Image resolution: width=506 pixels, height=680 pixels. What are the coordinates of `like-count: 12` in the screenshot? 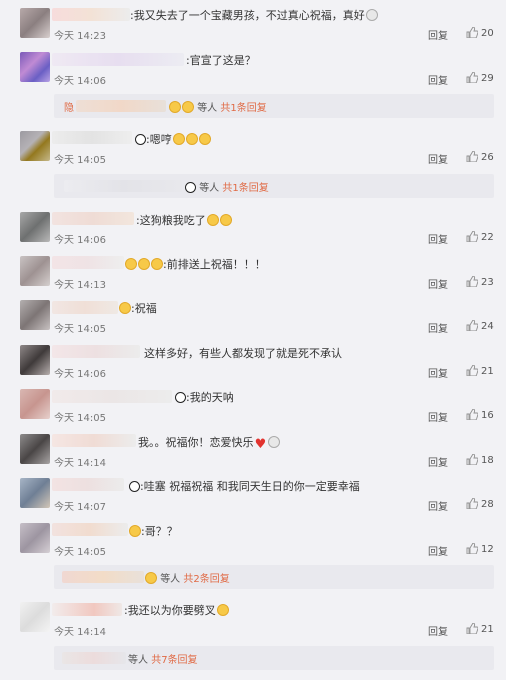 It's located at (487, 549).